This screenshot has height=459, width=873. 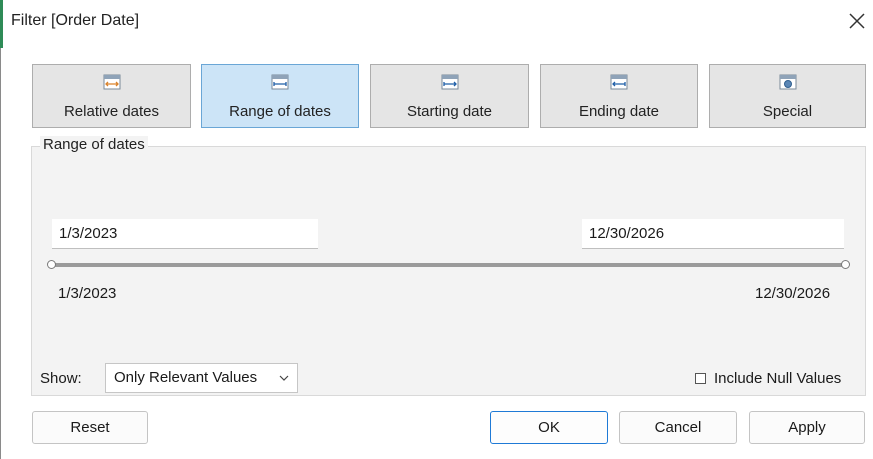 What do you see at coordinates (111, 96) in the screenshot?
I see `tab-relative-dates: Relative dates` at bounding box center [111, 96].